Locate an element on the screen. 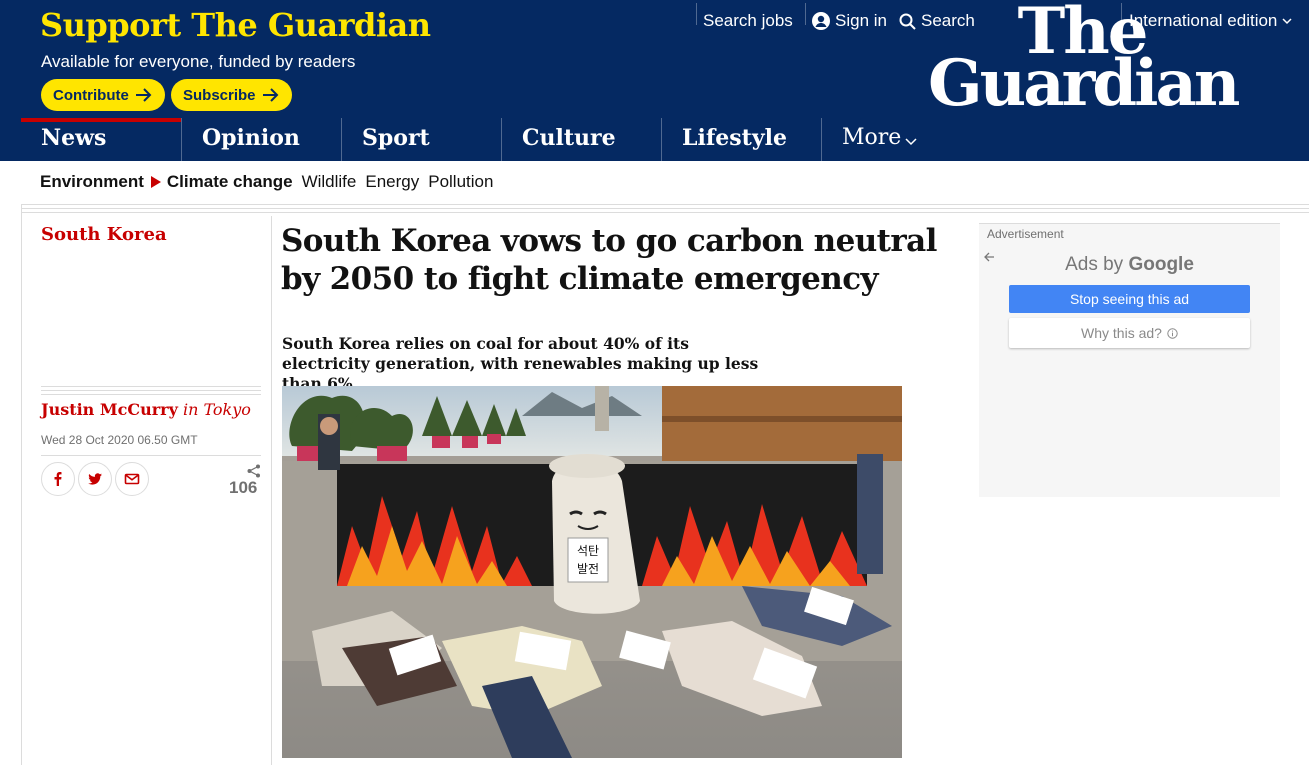  user-icon is located at coordinates (821, 21).